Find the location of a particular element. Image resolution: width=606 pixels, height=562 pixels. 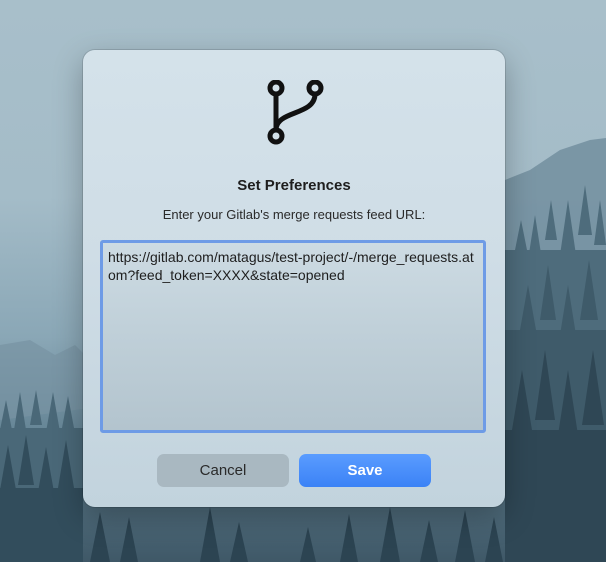

cancel-button: Cancel is located at coordinates (223, 470).